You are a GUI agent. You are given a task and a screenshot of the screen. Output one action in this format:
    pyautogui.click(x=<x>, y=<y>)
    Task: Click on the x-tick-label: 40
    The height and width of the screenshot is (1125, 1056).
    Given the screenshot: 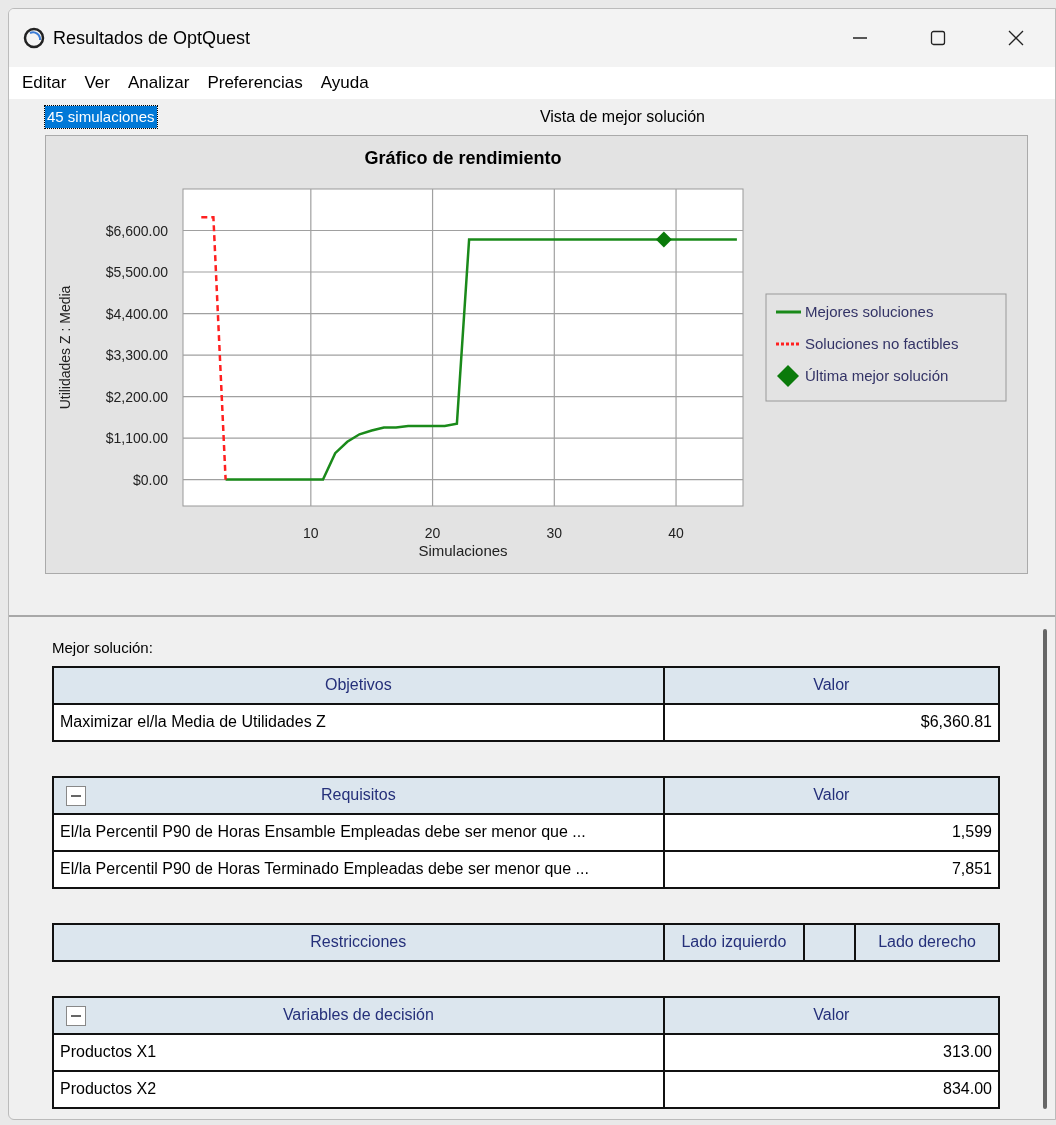 What is the action you would take?
    pyautogui.click(x=676, y=533)
    